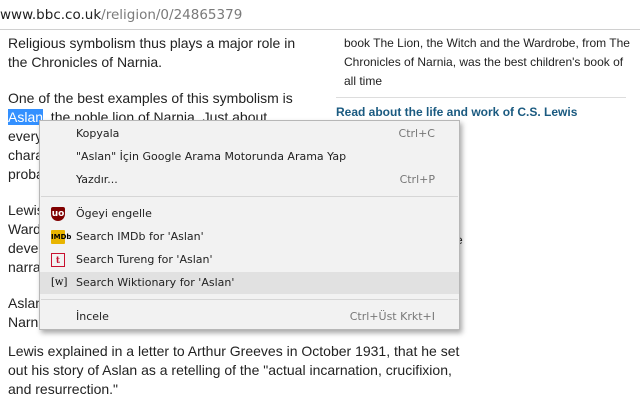 This screenshot has height=400, width=640. I want to click on paragraph-2-line-3: every, so click(25, 136).